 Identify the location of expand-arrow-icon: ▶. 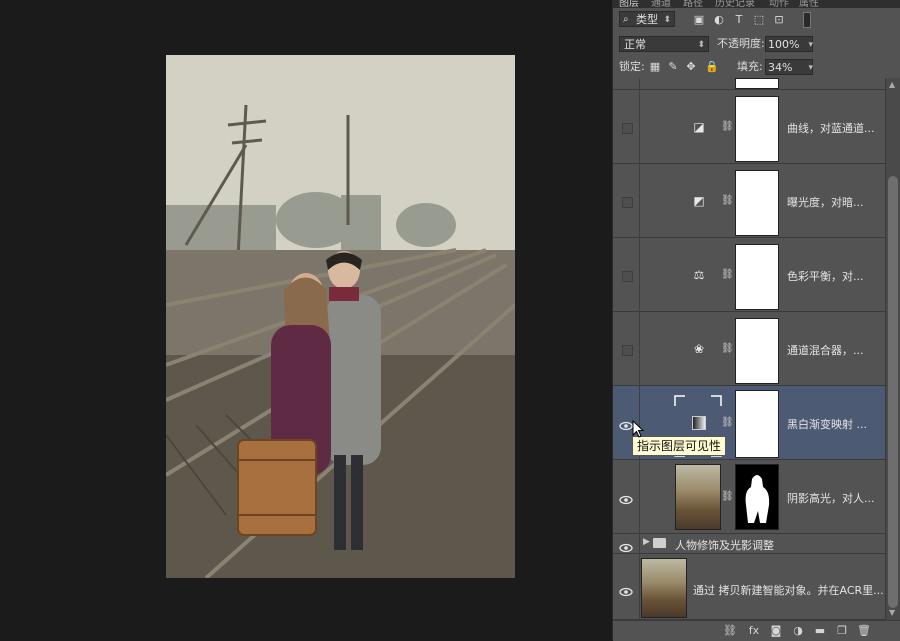
(646, 542).